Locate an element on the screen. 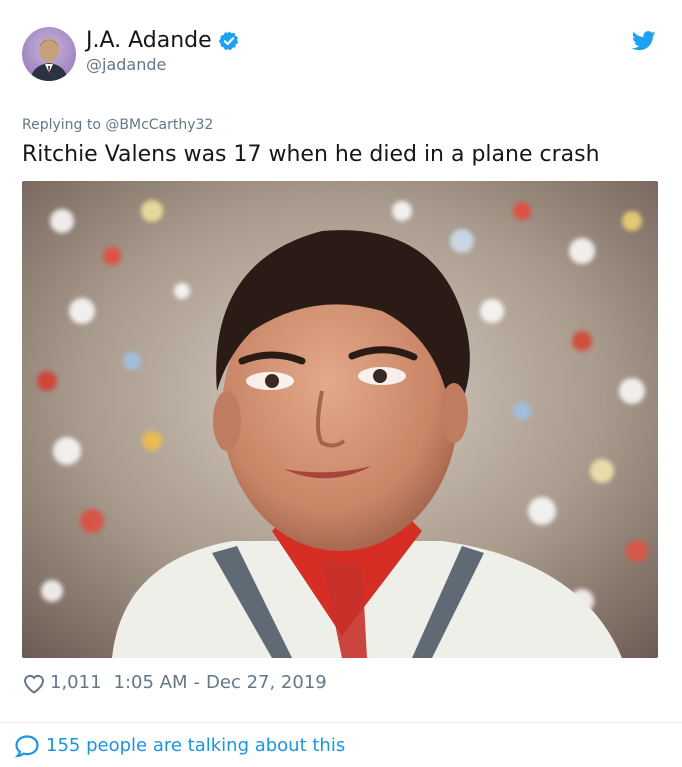 Image resolution: width=682 pixels, height=767 pixels. author-name-row: J.A. Adande is located at coordinates (163, 41).